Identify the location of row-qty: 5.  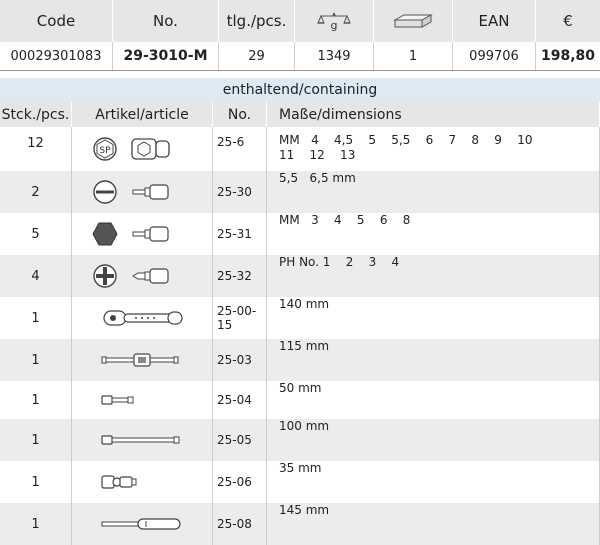
(36, 234).